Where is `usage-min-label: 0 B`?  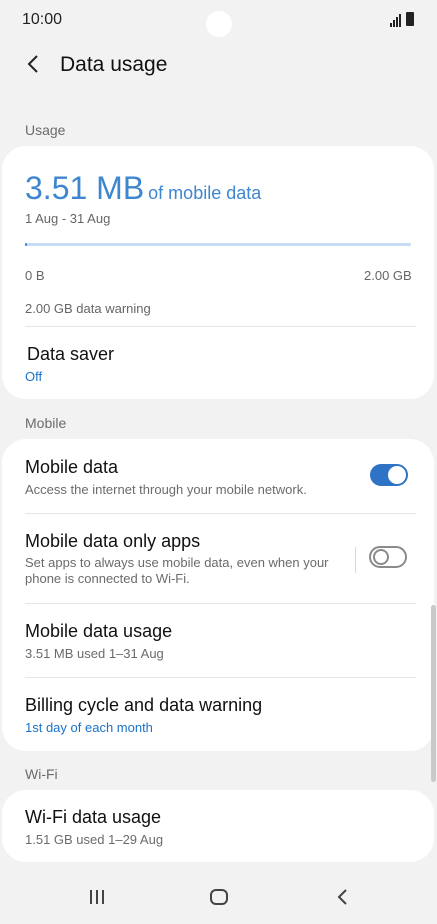 usage-min-label: 0 B is located at coordinates (35, 275).